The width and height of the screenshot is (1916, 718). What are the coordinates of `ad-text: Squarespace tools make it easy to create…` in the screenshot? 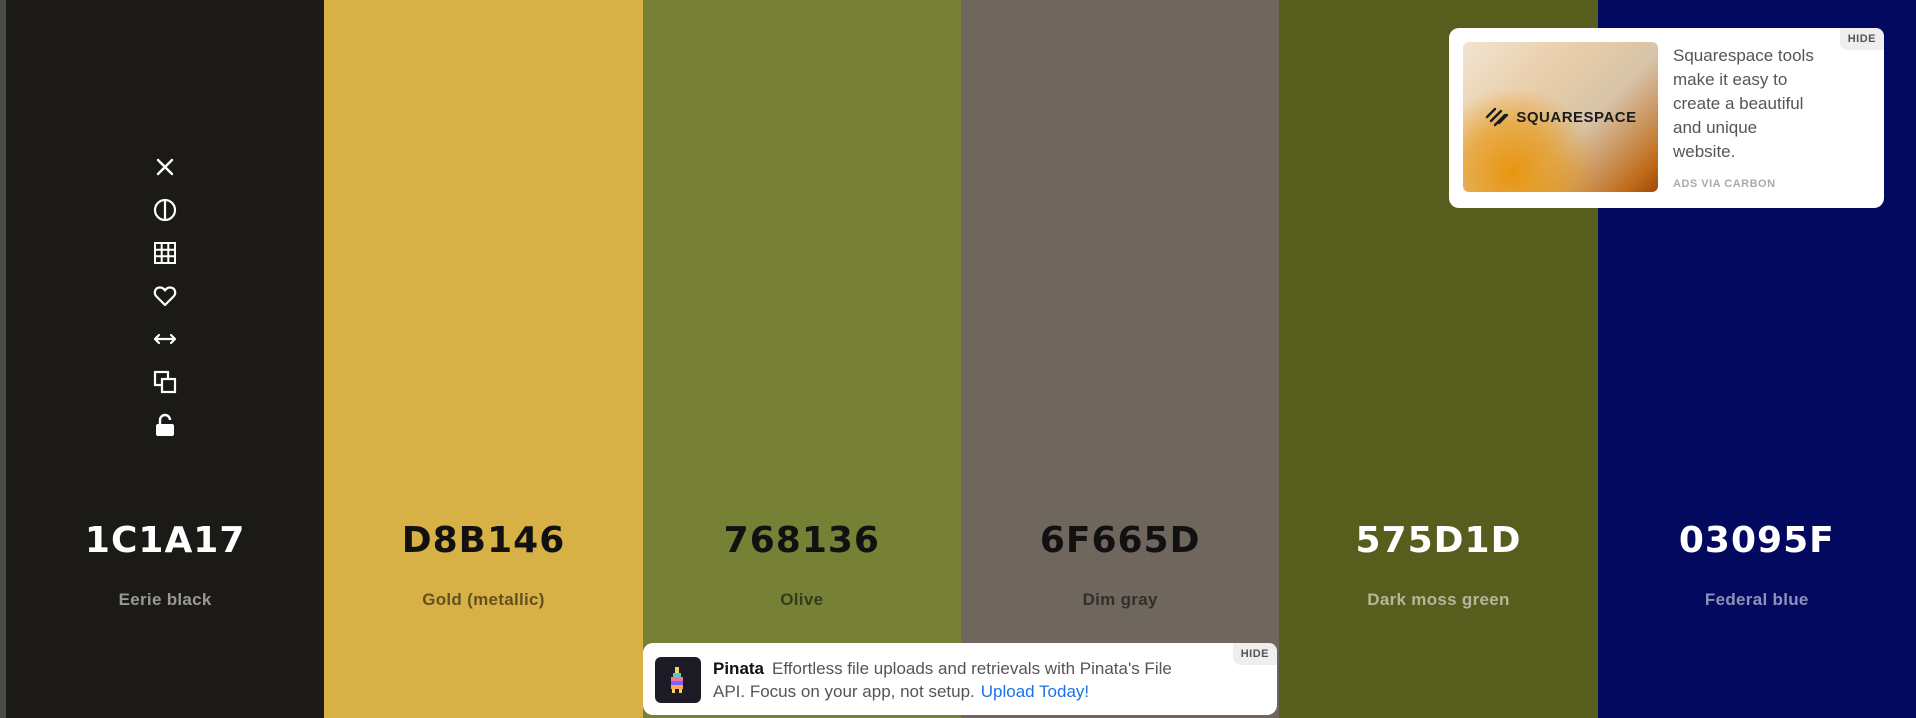 It's located at (1771, 104).